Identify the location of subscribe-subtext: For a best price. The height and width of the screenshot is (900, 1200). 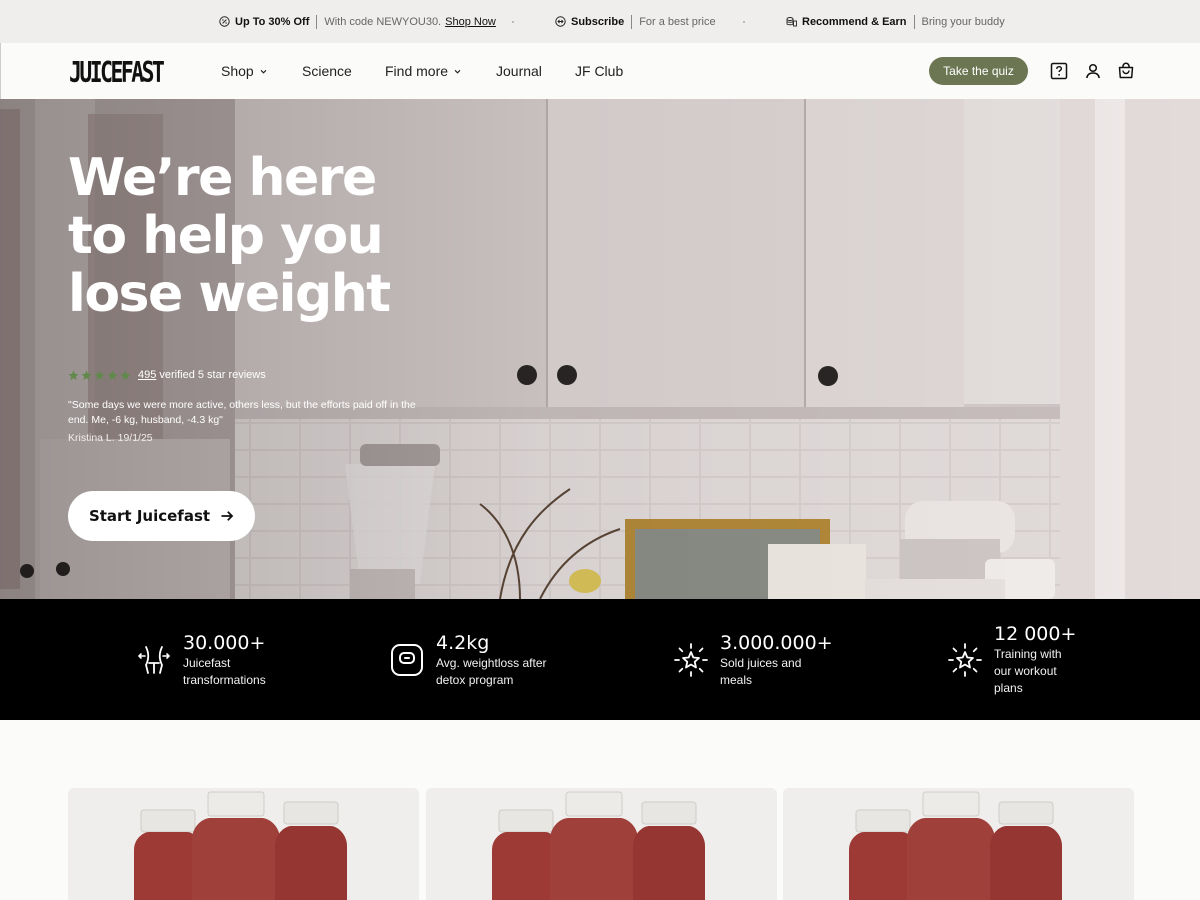
(677, 21).